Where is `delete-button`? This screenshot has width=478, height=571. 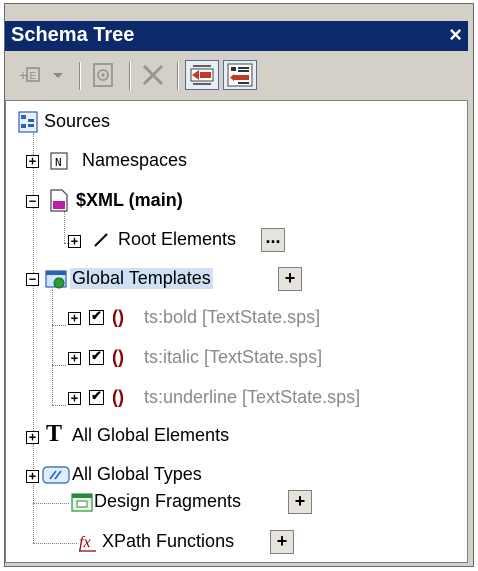
delete-button is located at coordinates (153, 75).